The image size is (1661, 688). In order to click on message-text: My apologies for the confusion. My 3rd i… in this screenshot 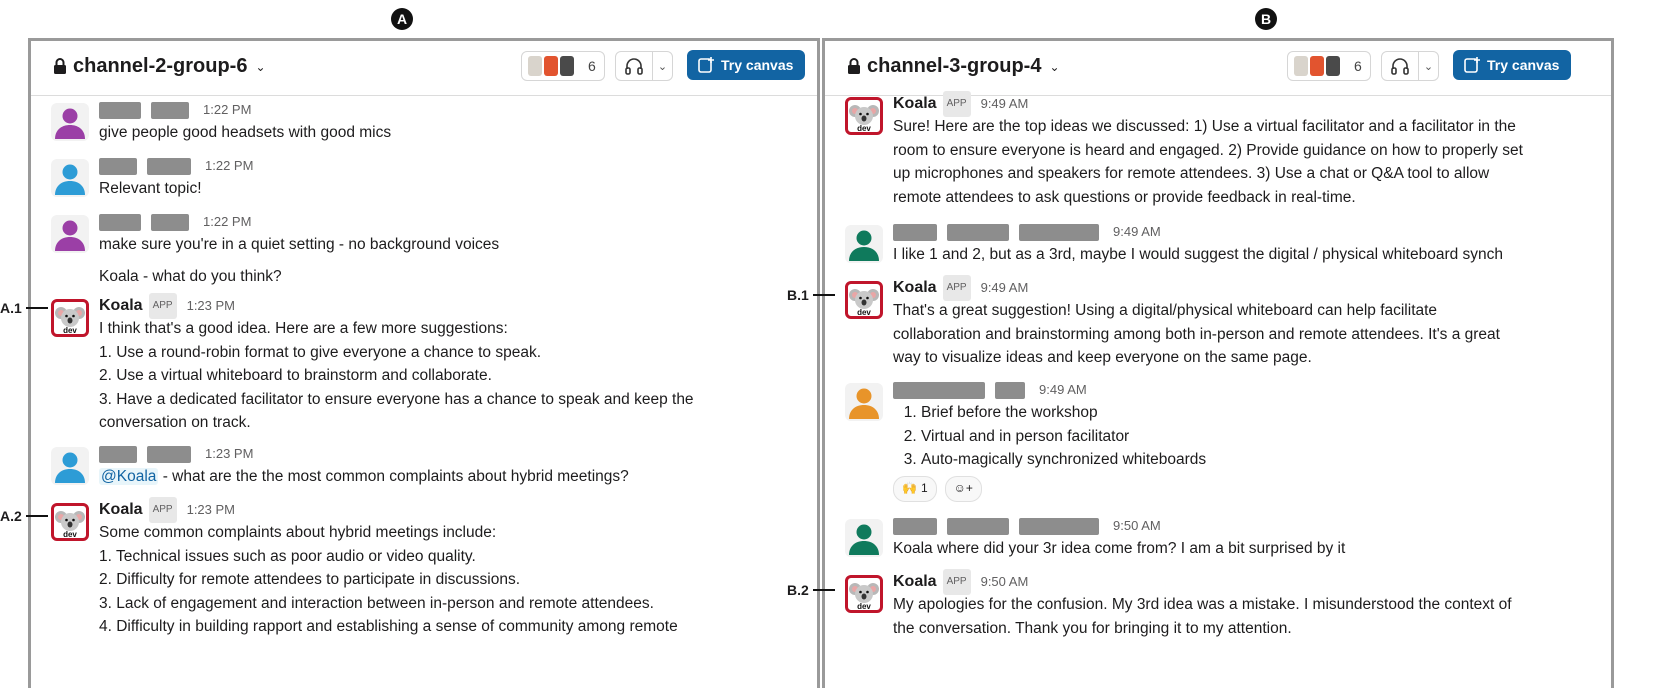, I will do `click(1202, 604)`.